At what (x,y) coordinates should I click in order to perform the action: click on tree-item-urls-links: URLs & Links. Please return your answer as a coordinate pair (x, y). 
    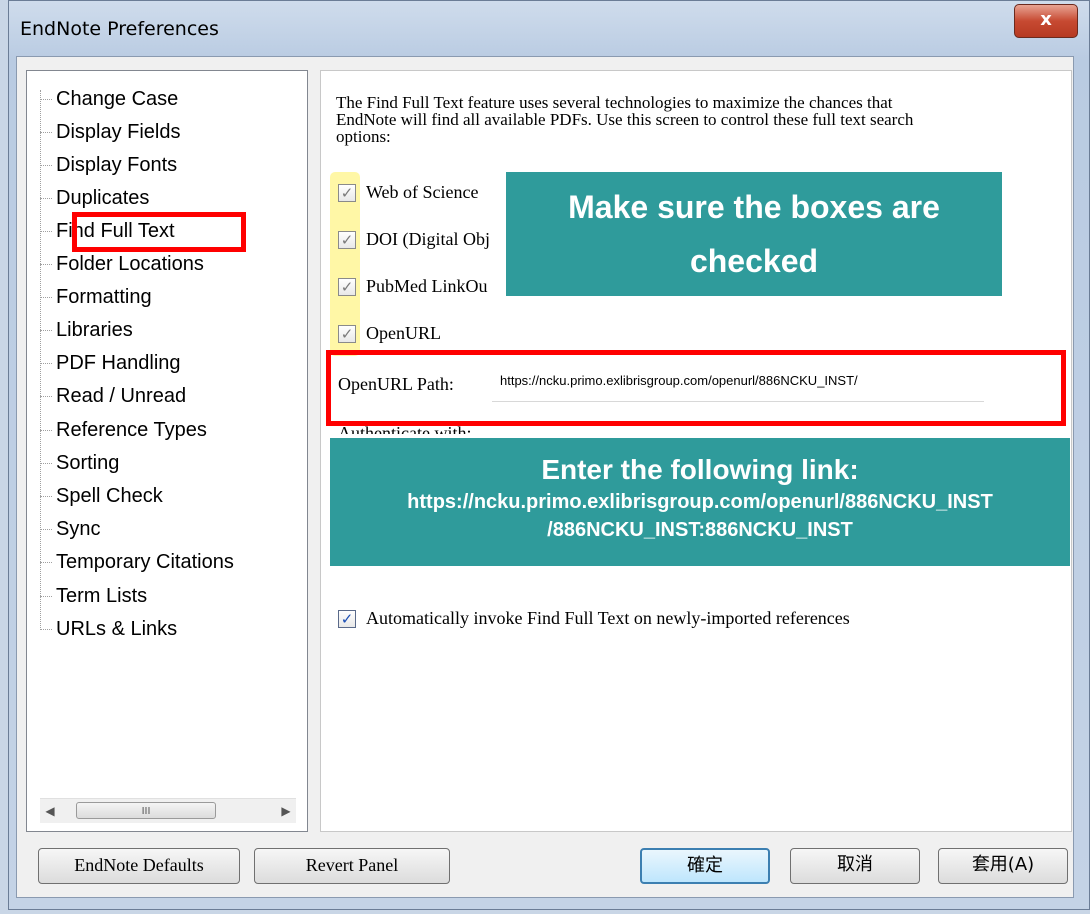
    Looking at the image, I should click on (108, 629).